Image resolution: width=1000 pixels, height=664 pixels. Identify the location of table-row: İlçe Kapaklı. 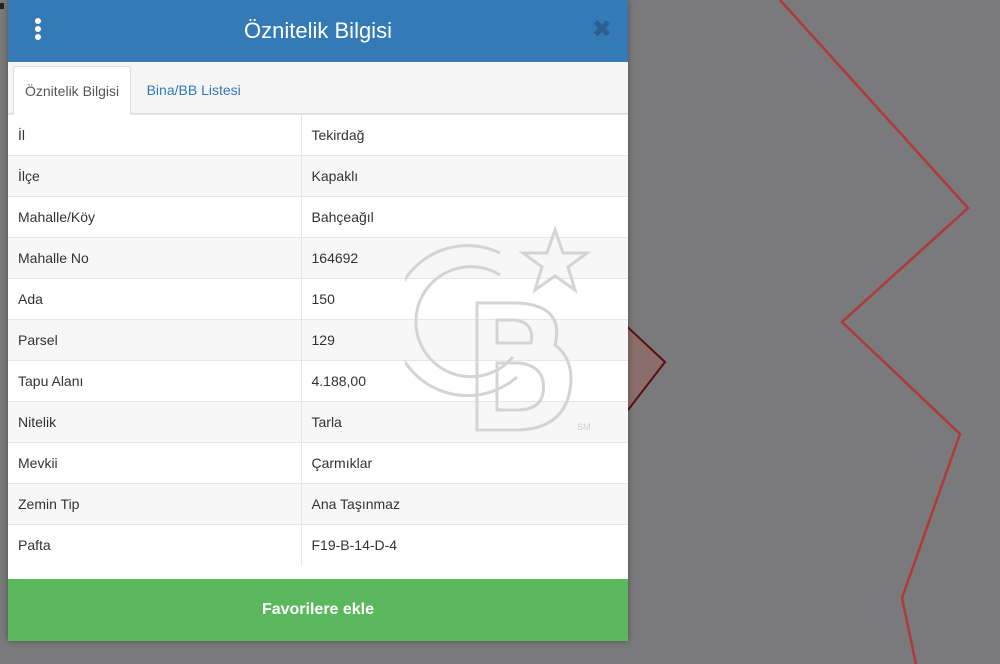
(318, 176).